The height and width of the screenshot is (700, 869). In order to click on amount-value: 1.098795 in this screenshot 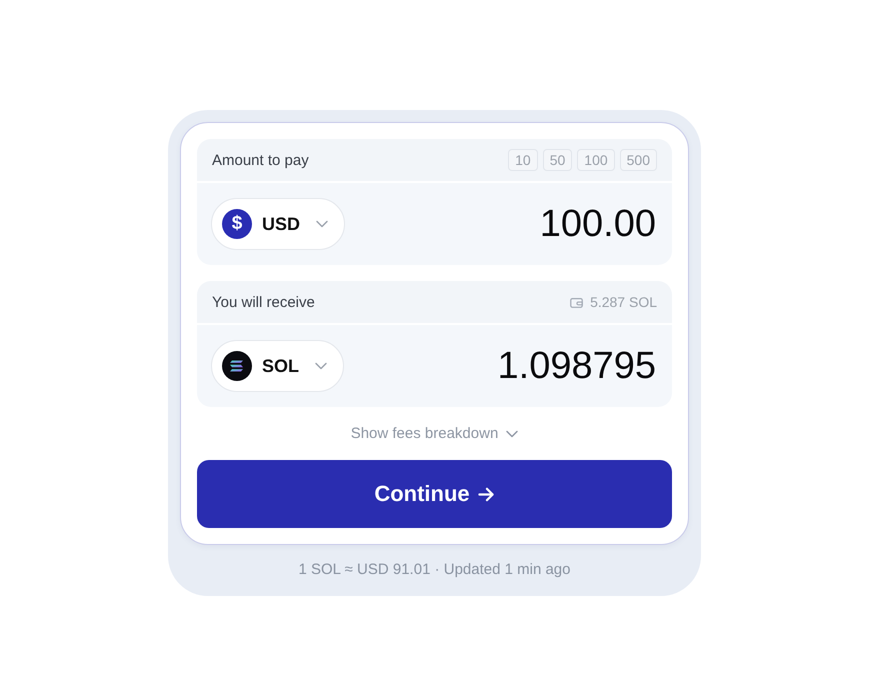, I will do `click(577, 366)`.